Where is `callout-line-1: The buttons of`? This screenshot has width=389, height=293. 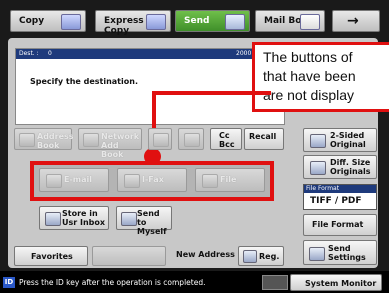 callout-line-1: The buttons of is located at coordinates (308, 57).